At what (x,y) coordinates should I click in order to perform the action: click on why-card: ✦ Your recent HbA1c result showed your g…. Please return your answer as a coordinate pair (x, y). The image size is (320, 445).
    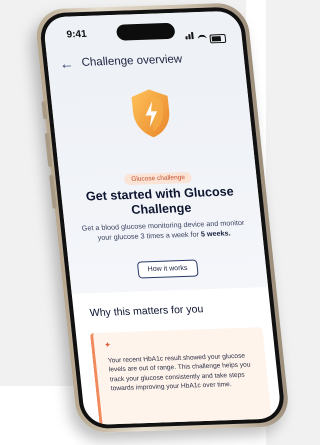
    Looking at the image, I should click on (182, 376).